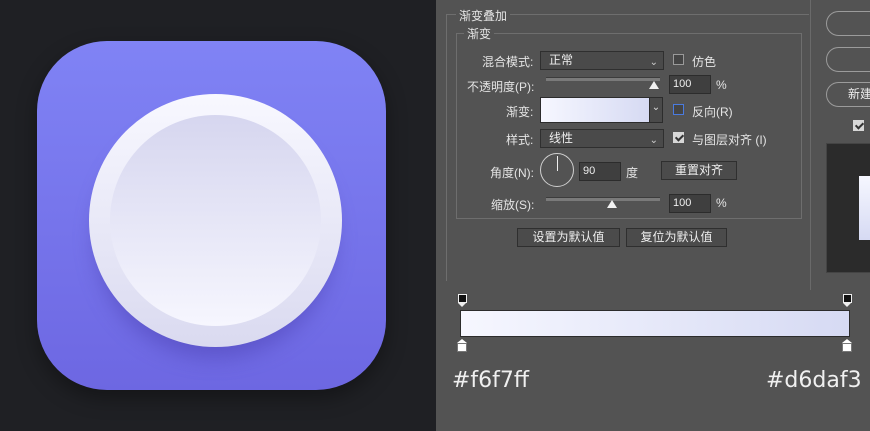 The image size is (870, 431). I want to click on dither-checkbox, so click(678, 59).